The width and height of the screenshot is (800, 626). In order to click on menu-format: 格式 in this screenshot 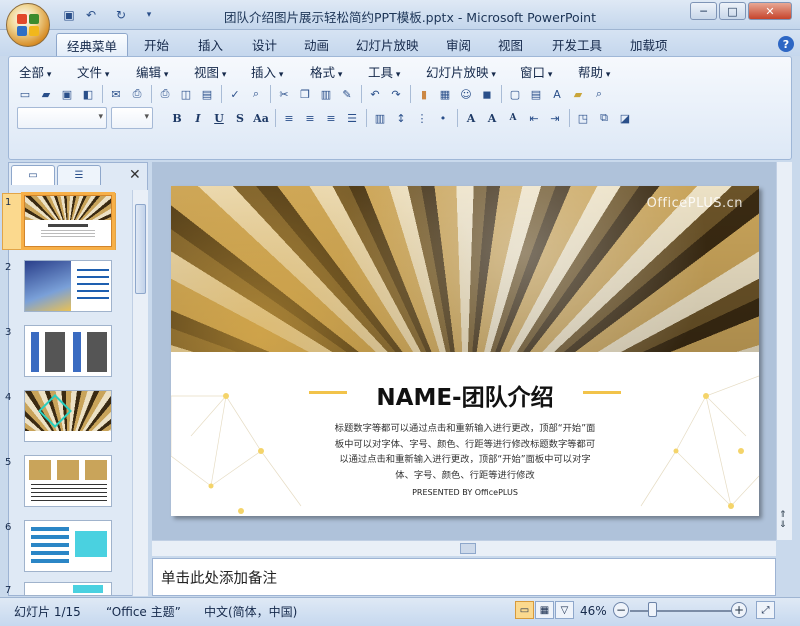, I will do `click(326, 71)`.